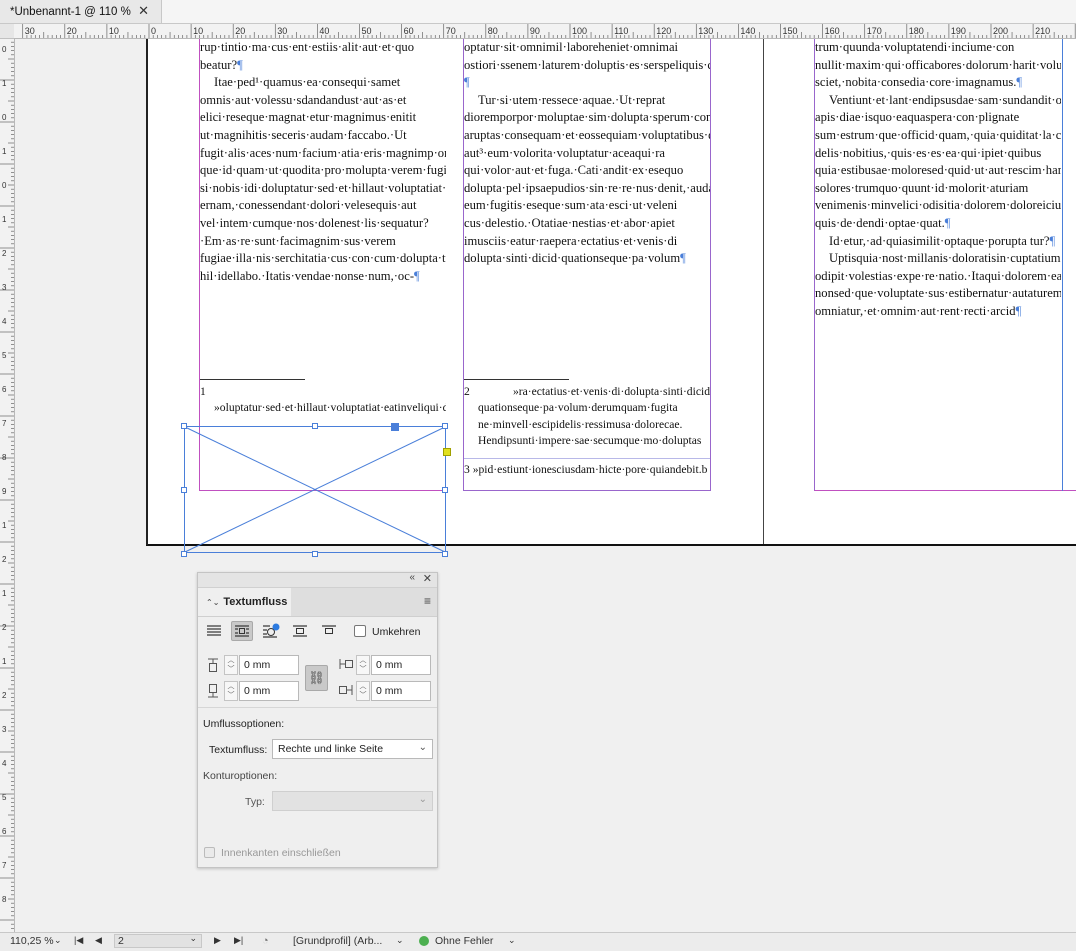 This screenshot has height=951, width=1076. What do you see at coordinates (214, 631) in the screenshot?
I see `no-wrap-button` at bounding box center [214, 631].